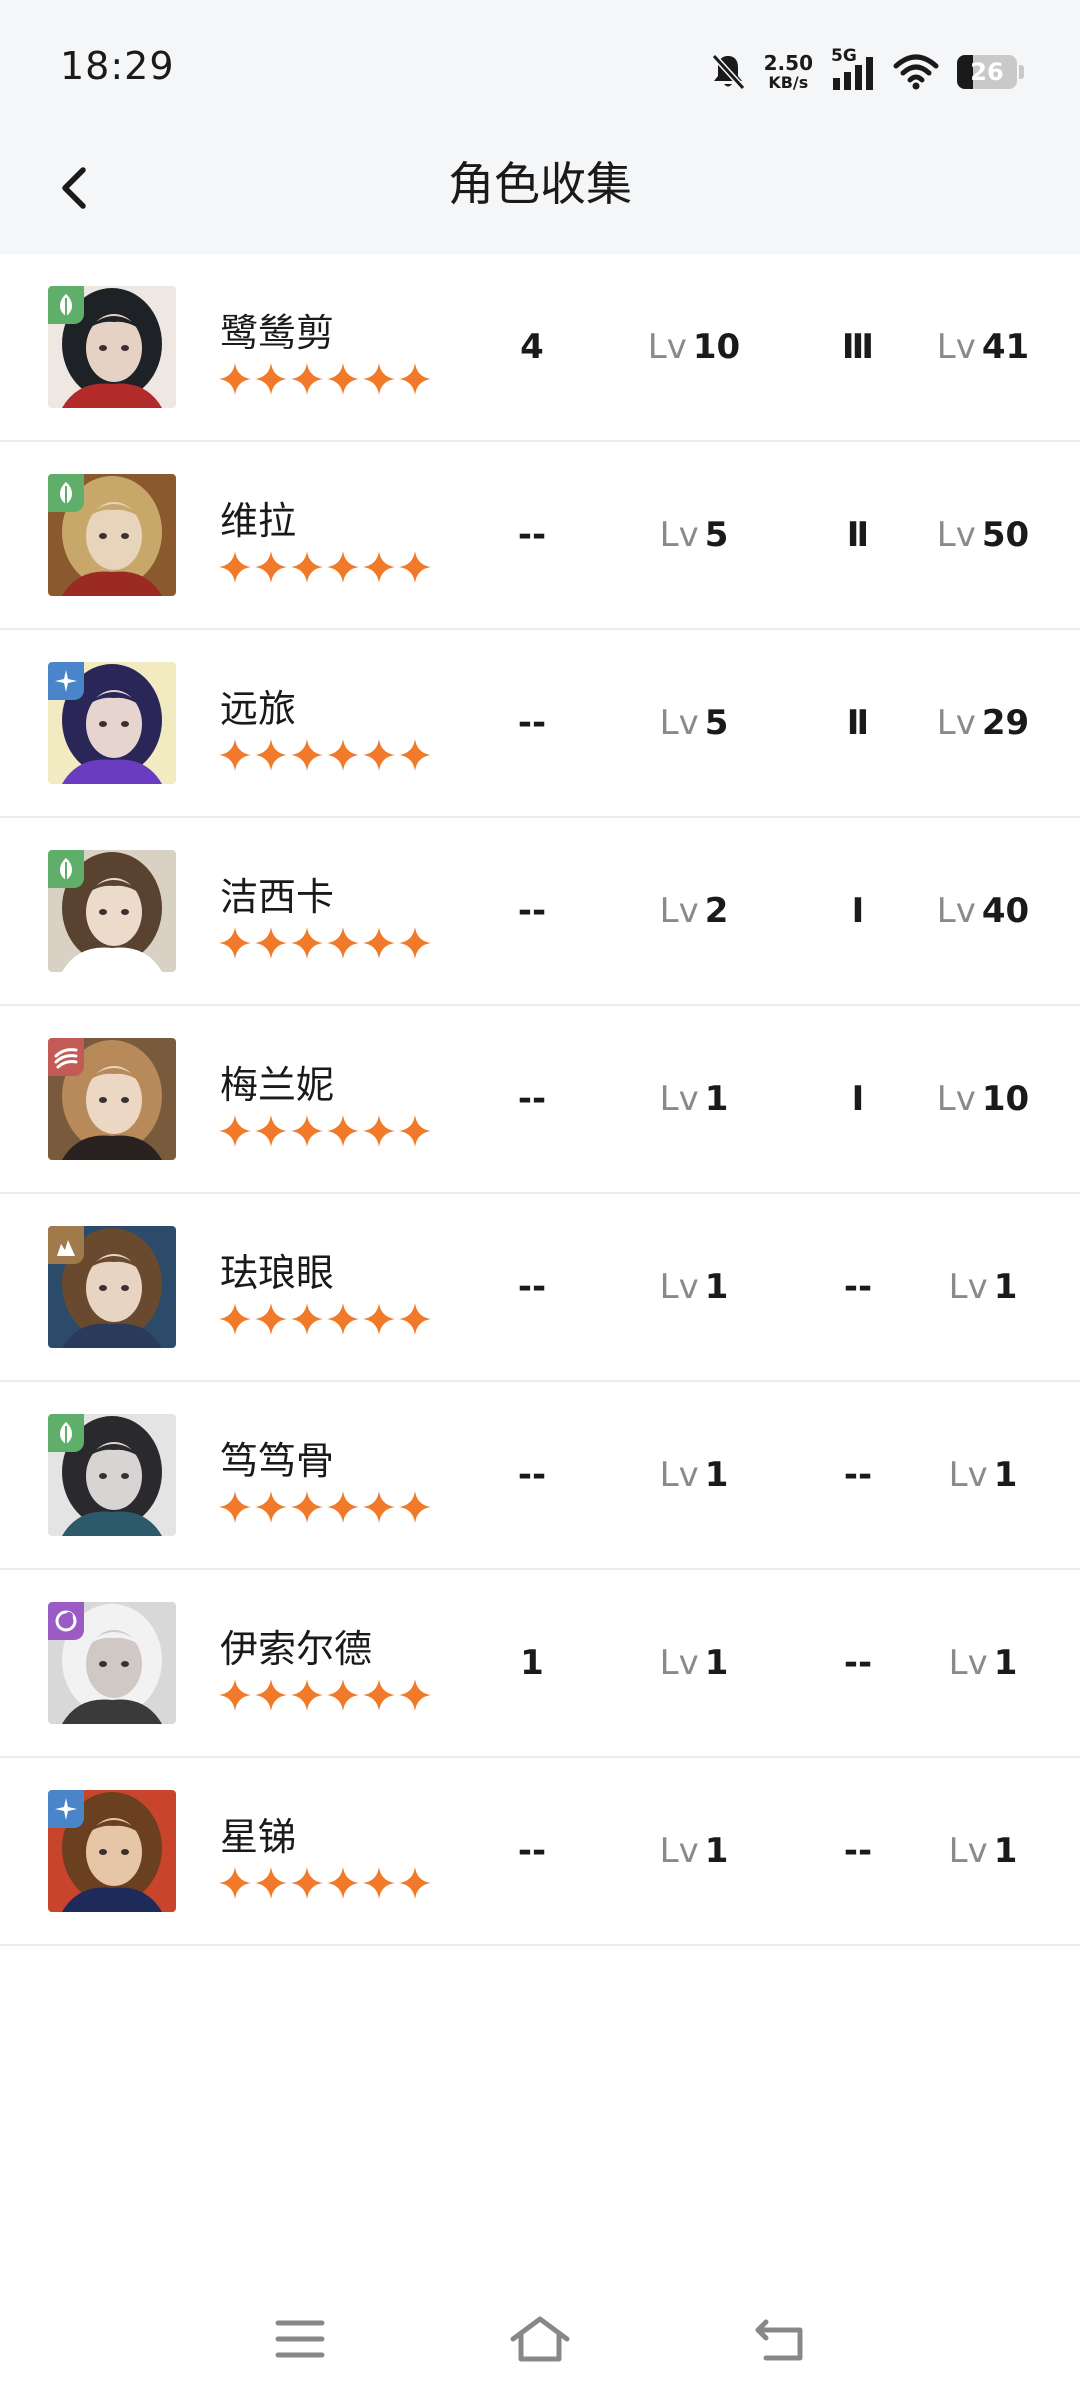 The image size is (1080, 2400). I want to click on character-row: 伊索尔德 1 Lv 1 -- Lv 1, so click(540, 1664).